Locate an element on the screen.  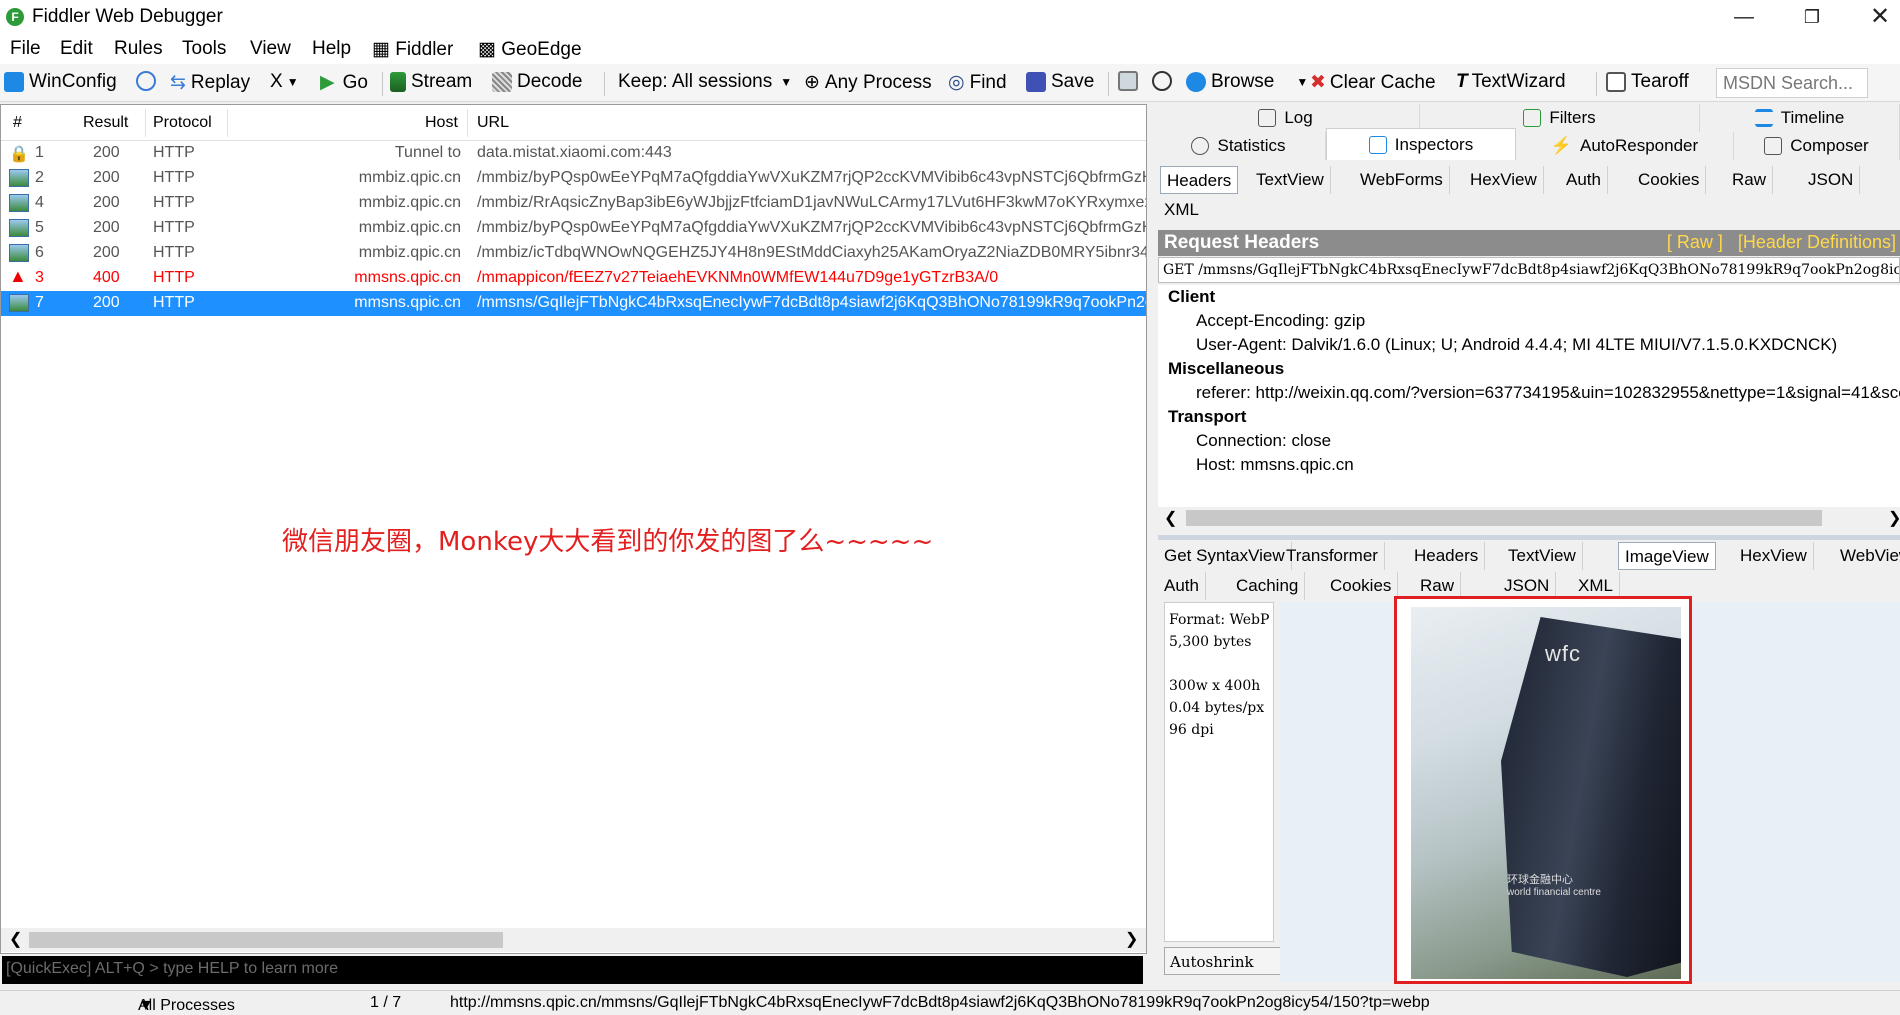
response-tab-auth: Auth is located at coordinates (1182, 586).